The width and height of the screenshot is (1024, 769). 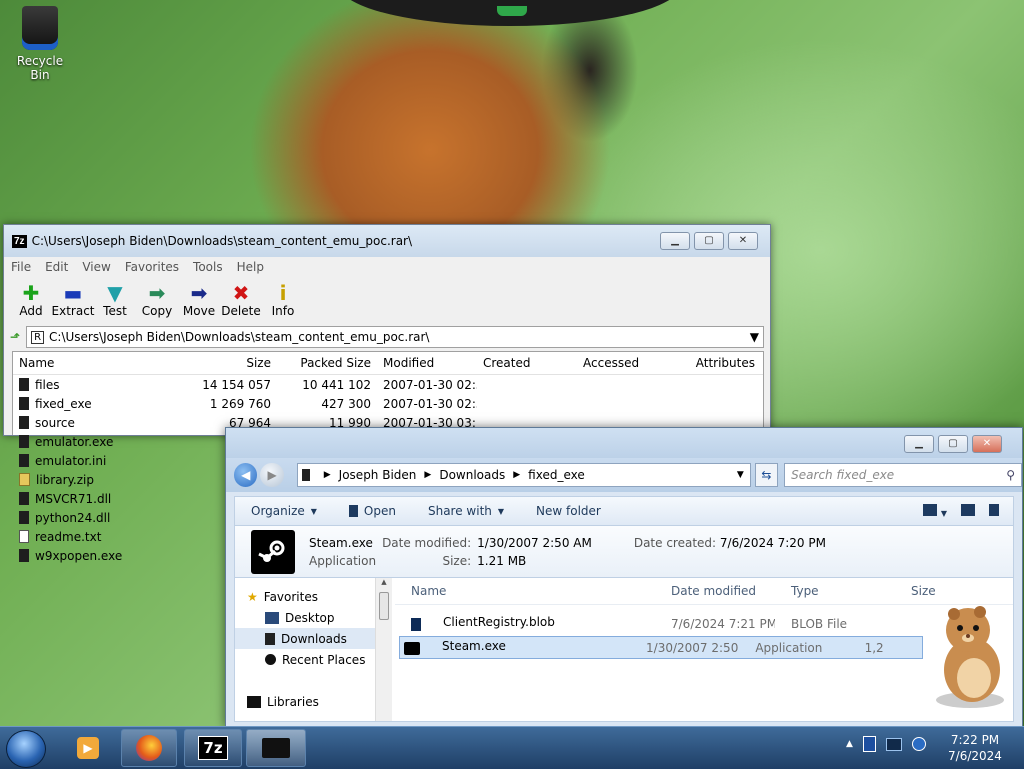 I want to click on details-size-label: Size:, so click(x=457, y=561).